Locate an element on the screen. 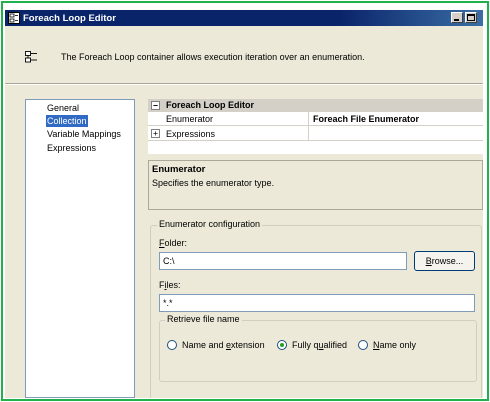 The image size is (490, 402). minimize-icon is located at coordinates (456, 20).